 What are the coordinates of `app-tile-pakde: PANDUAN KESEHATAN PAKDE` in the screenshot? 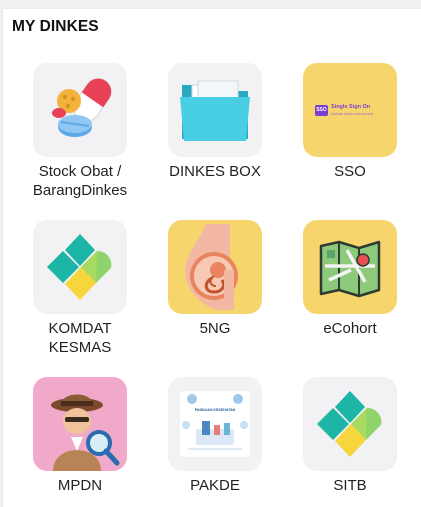 It's located at (215, 436).